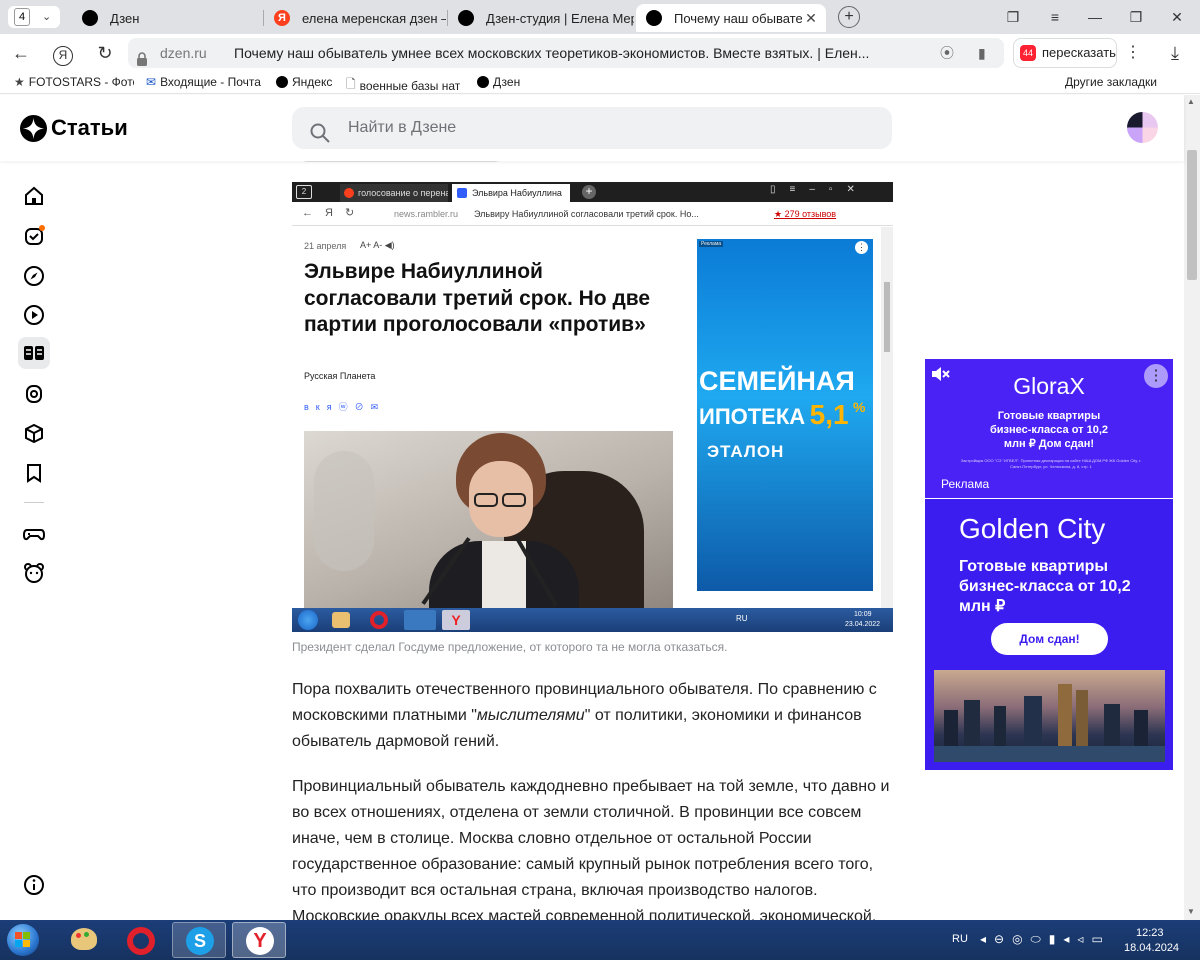  Describe the element at coordinates (74, 82) in the screenshot. I see `bookmark-fotostars: ★ FOTOSTARS - Фото` at that location.